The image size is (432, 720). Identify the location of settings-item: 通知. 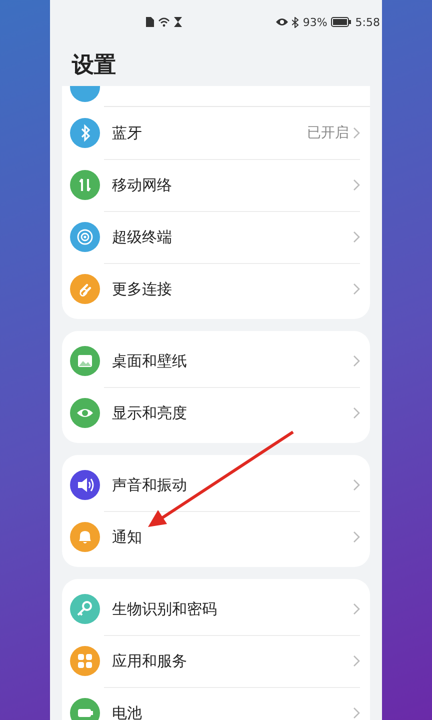
(216, 537).